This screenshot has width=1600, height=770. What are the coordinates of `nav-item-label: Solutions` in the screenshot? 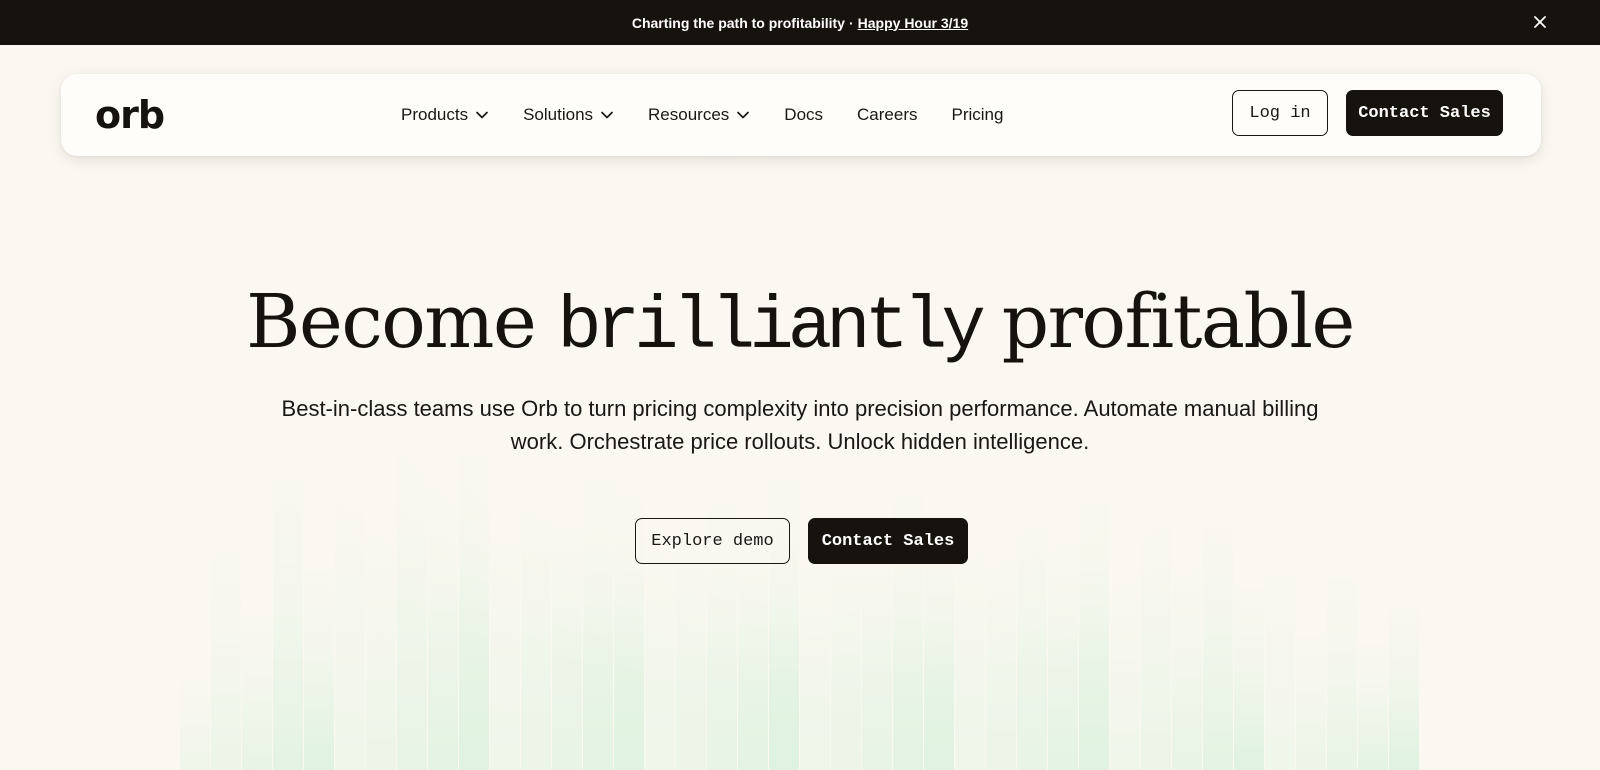 It's located at (558, 114).